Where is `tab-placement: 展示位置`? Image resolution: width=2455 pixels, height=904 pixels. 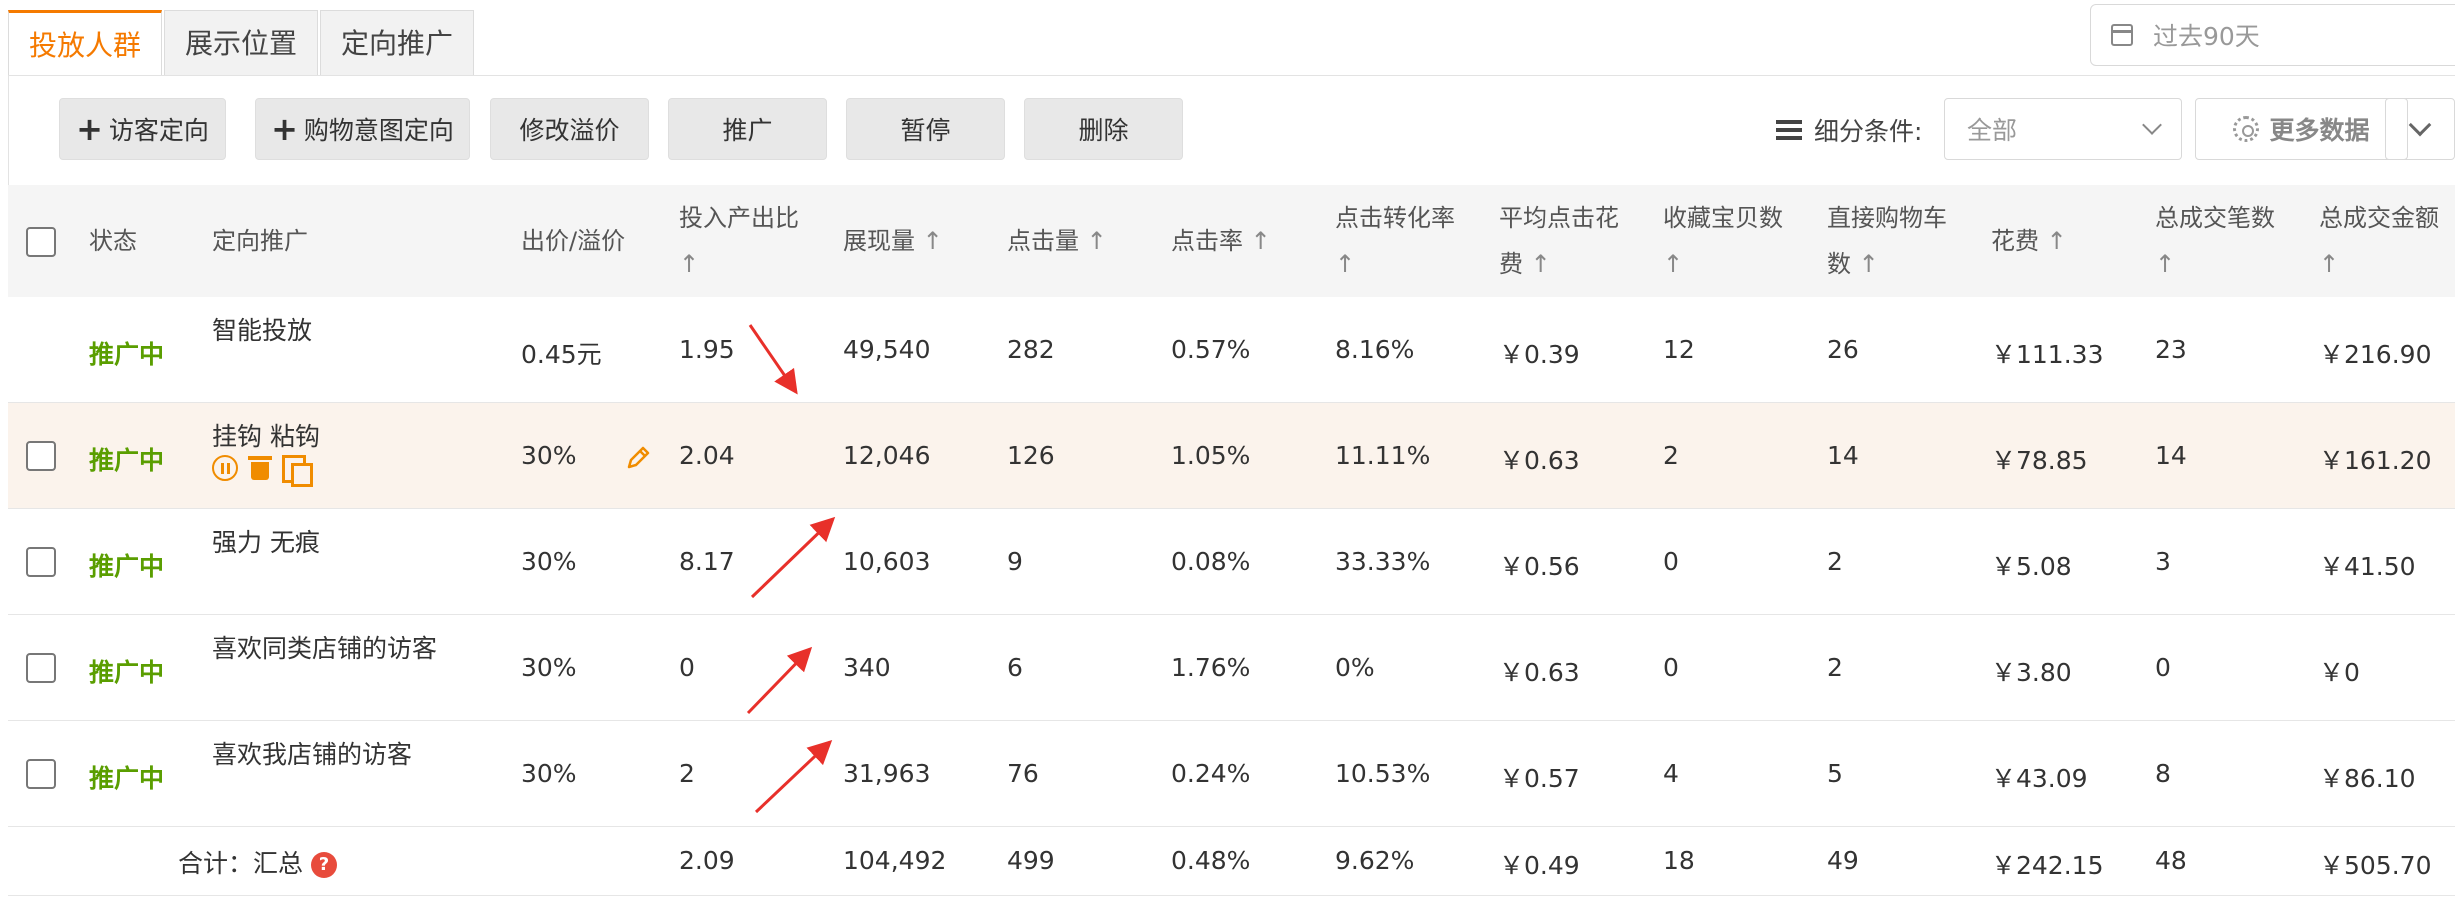
tab-placement: 展示位置 is located at coordinates (241, 43).